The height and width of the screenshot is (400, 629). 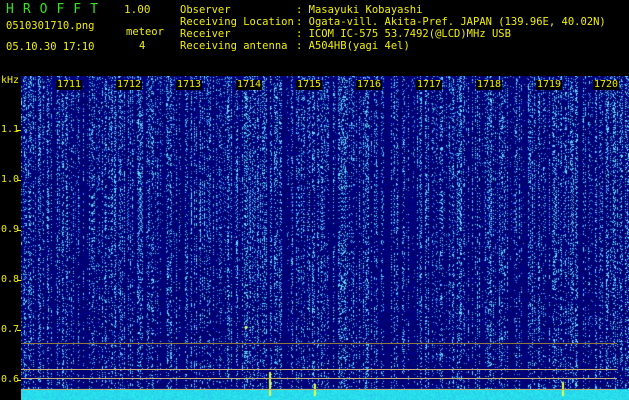 I want to click on location-label: Receiving Location, so click(x=237, y=22).